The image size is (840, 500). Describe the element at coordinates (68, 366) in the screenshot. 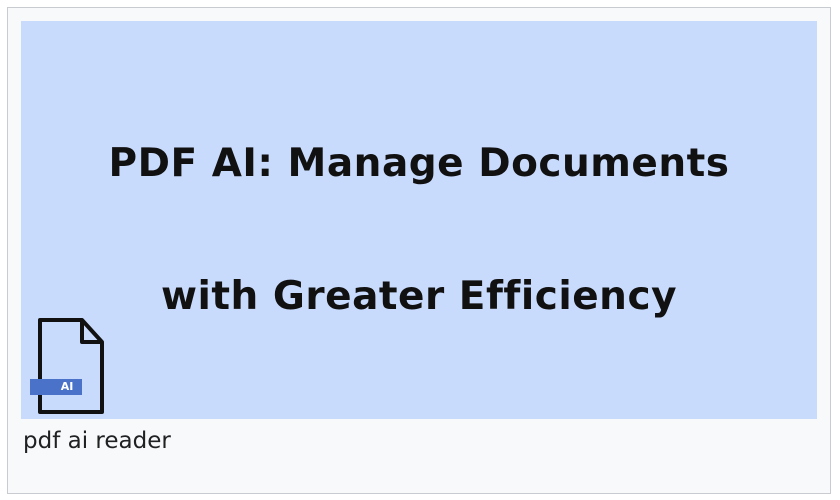

I see `ai-file-icon: AI` at that location.